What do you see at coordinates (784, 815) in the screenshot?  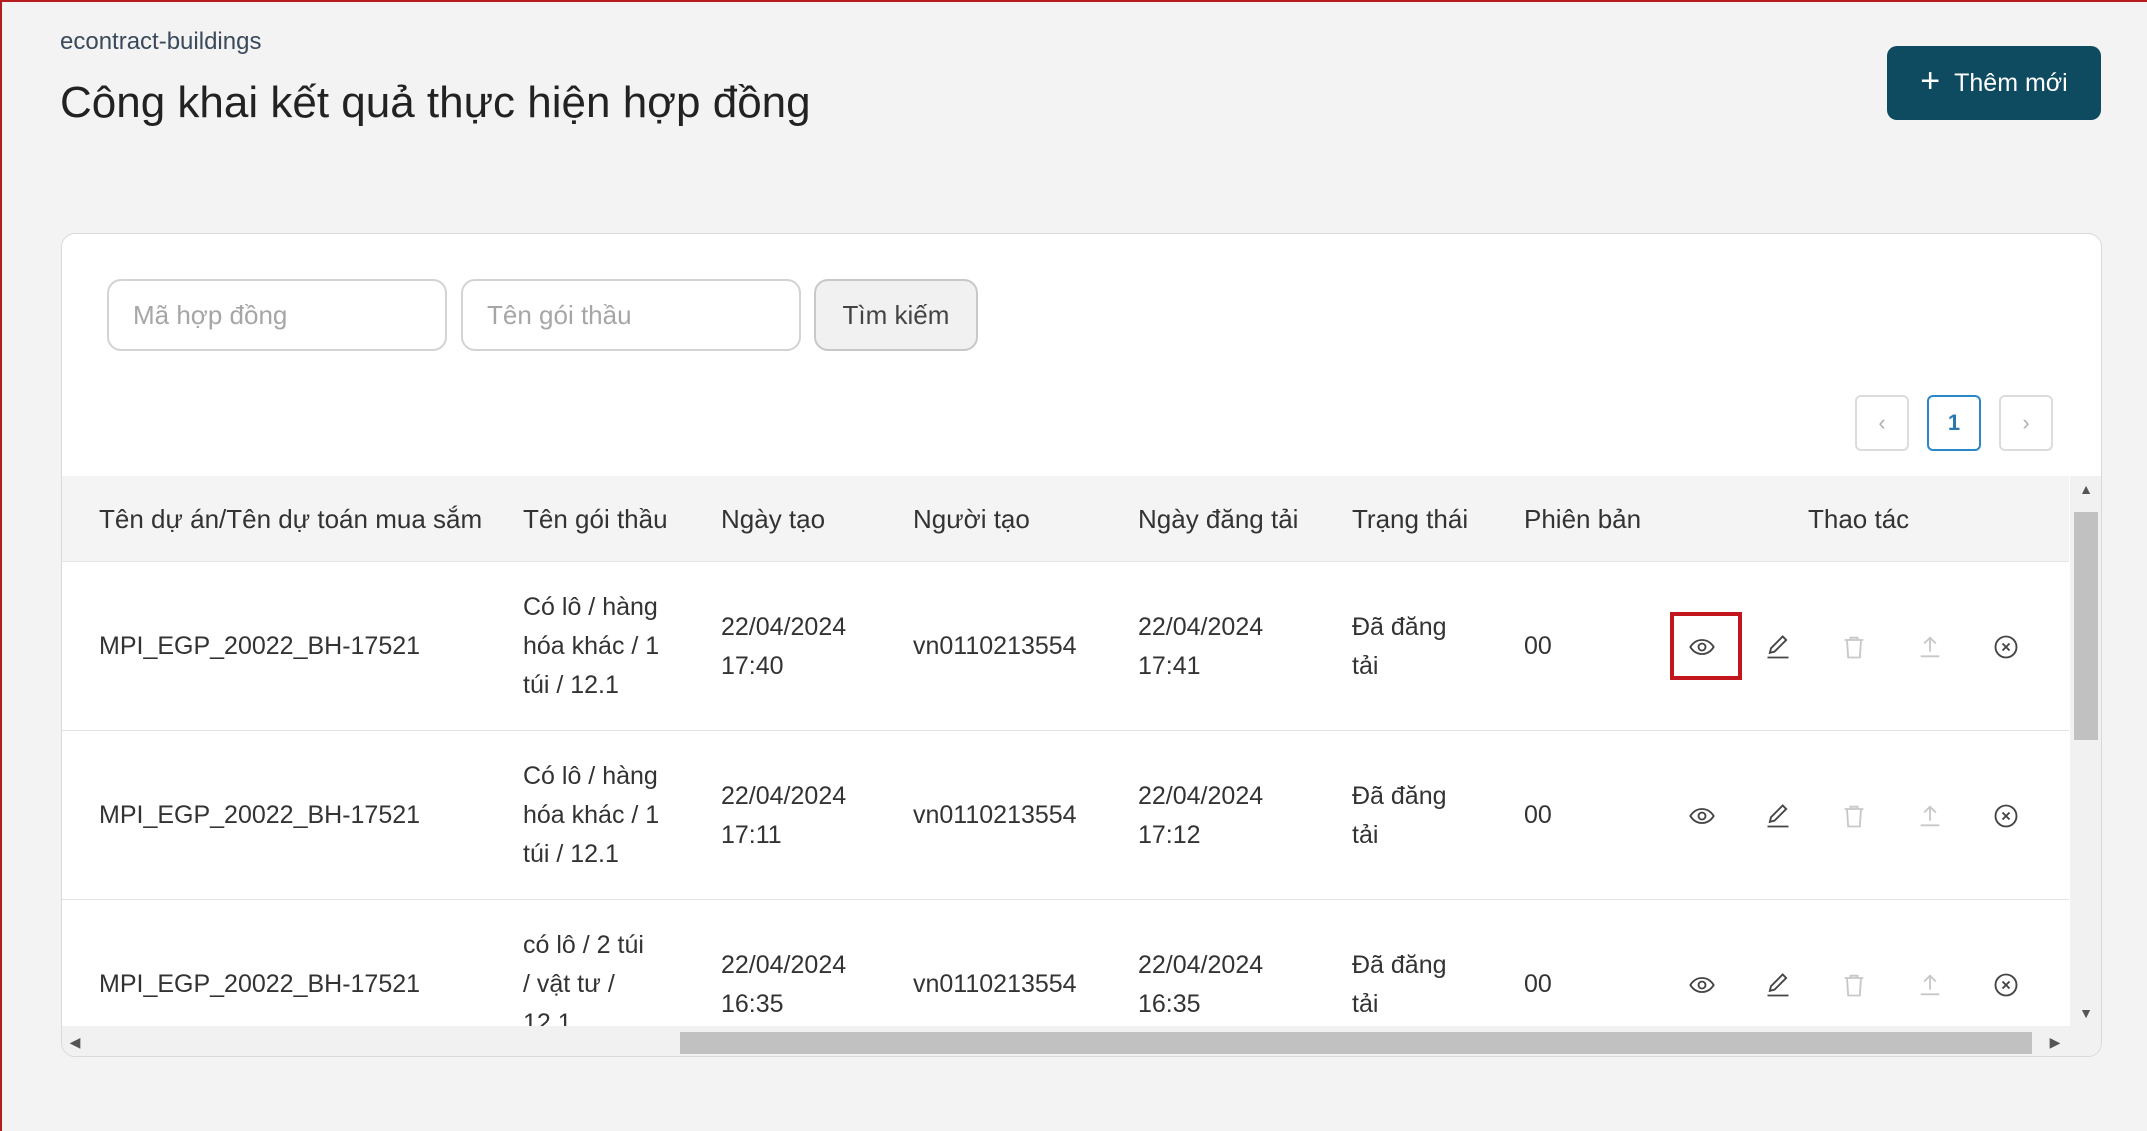 I see `cell-created-date: 22/04/2024 17:11` at bounding box center [784, 815].